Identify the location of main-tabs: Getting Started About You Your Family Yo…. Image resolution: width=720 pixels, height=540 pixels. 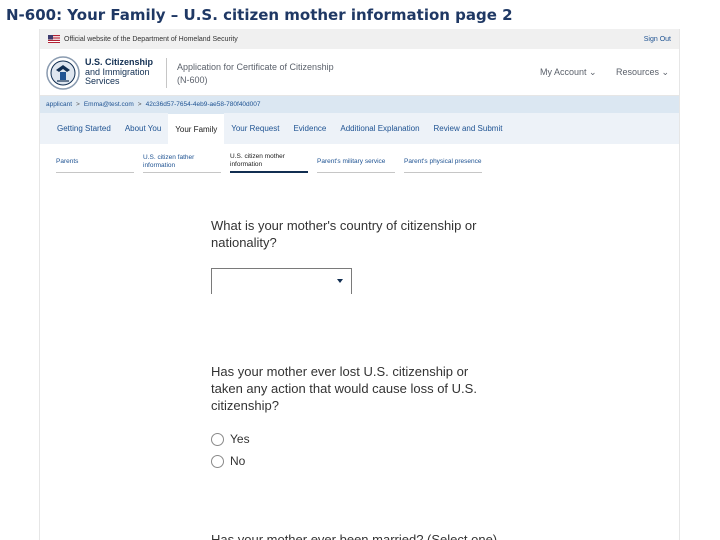
(359, 128).